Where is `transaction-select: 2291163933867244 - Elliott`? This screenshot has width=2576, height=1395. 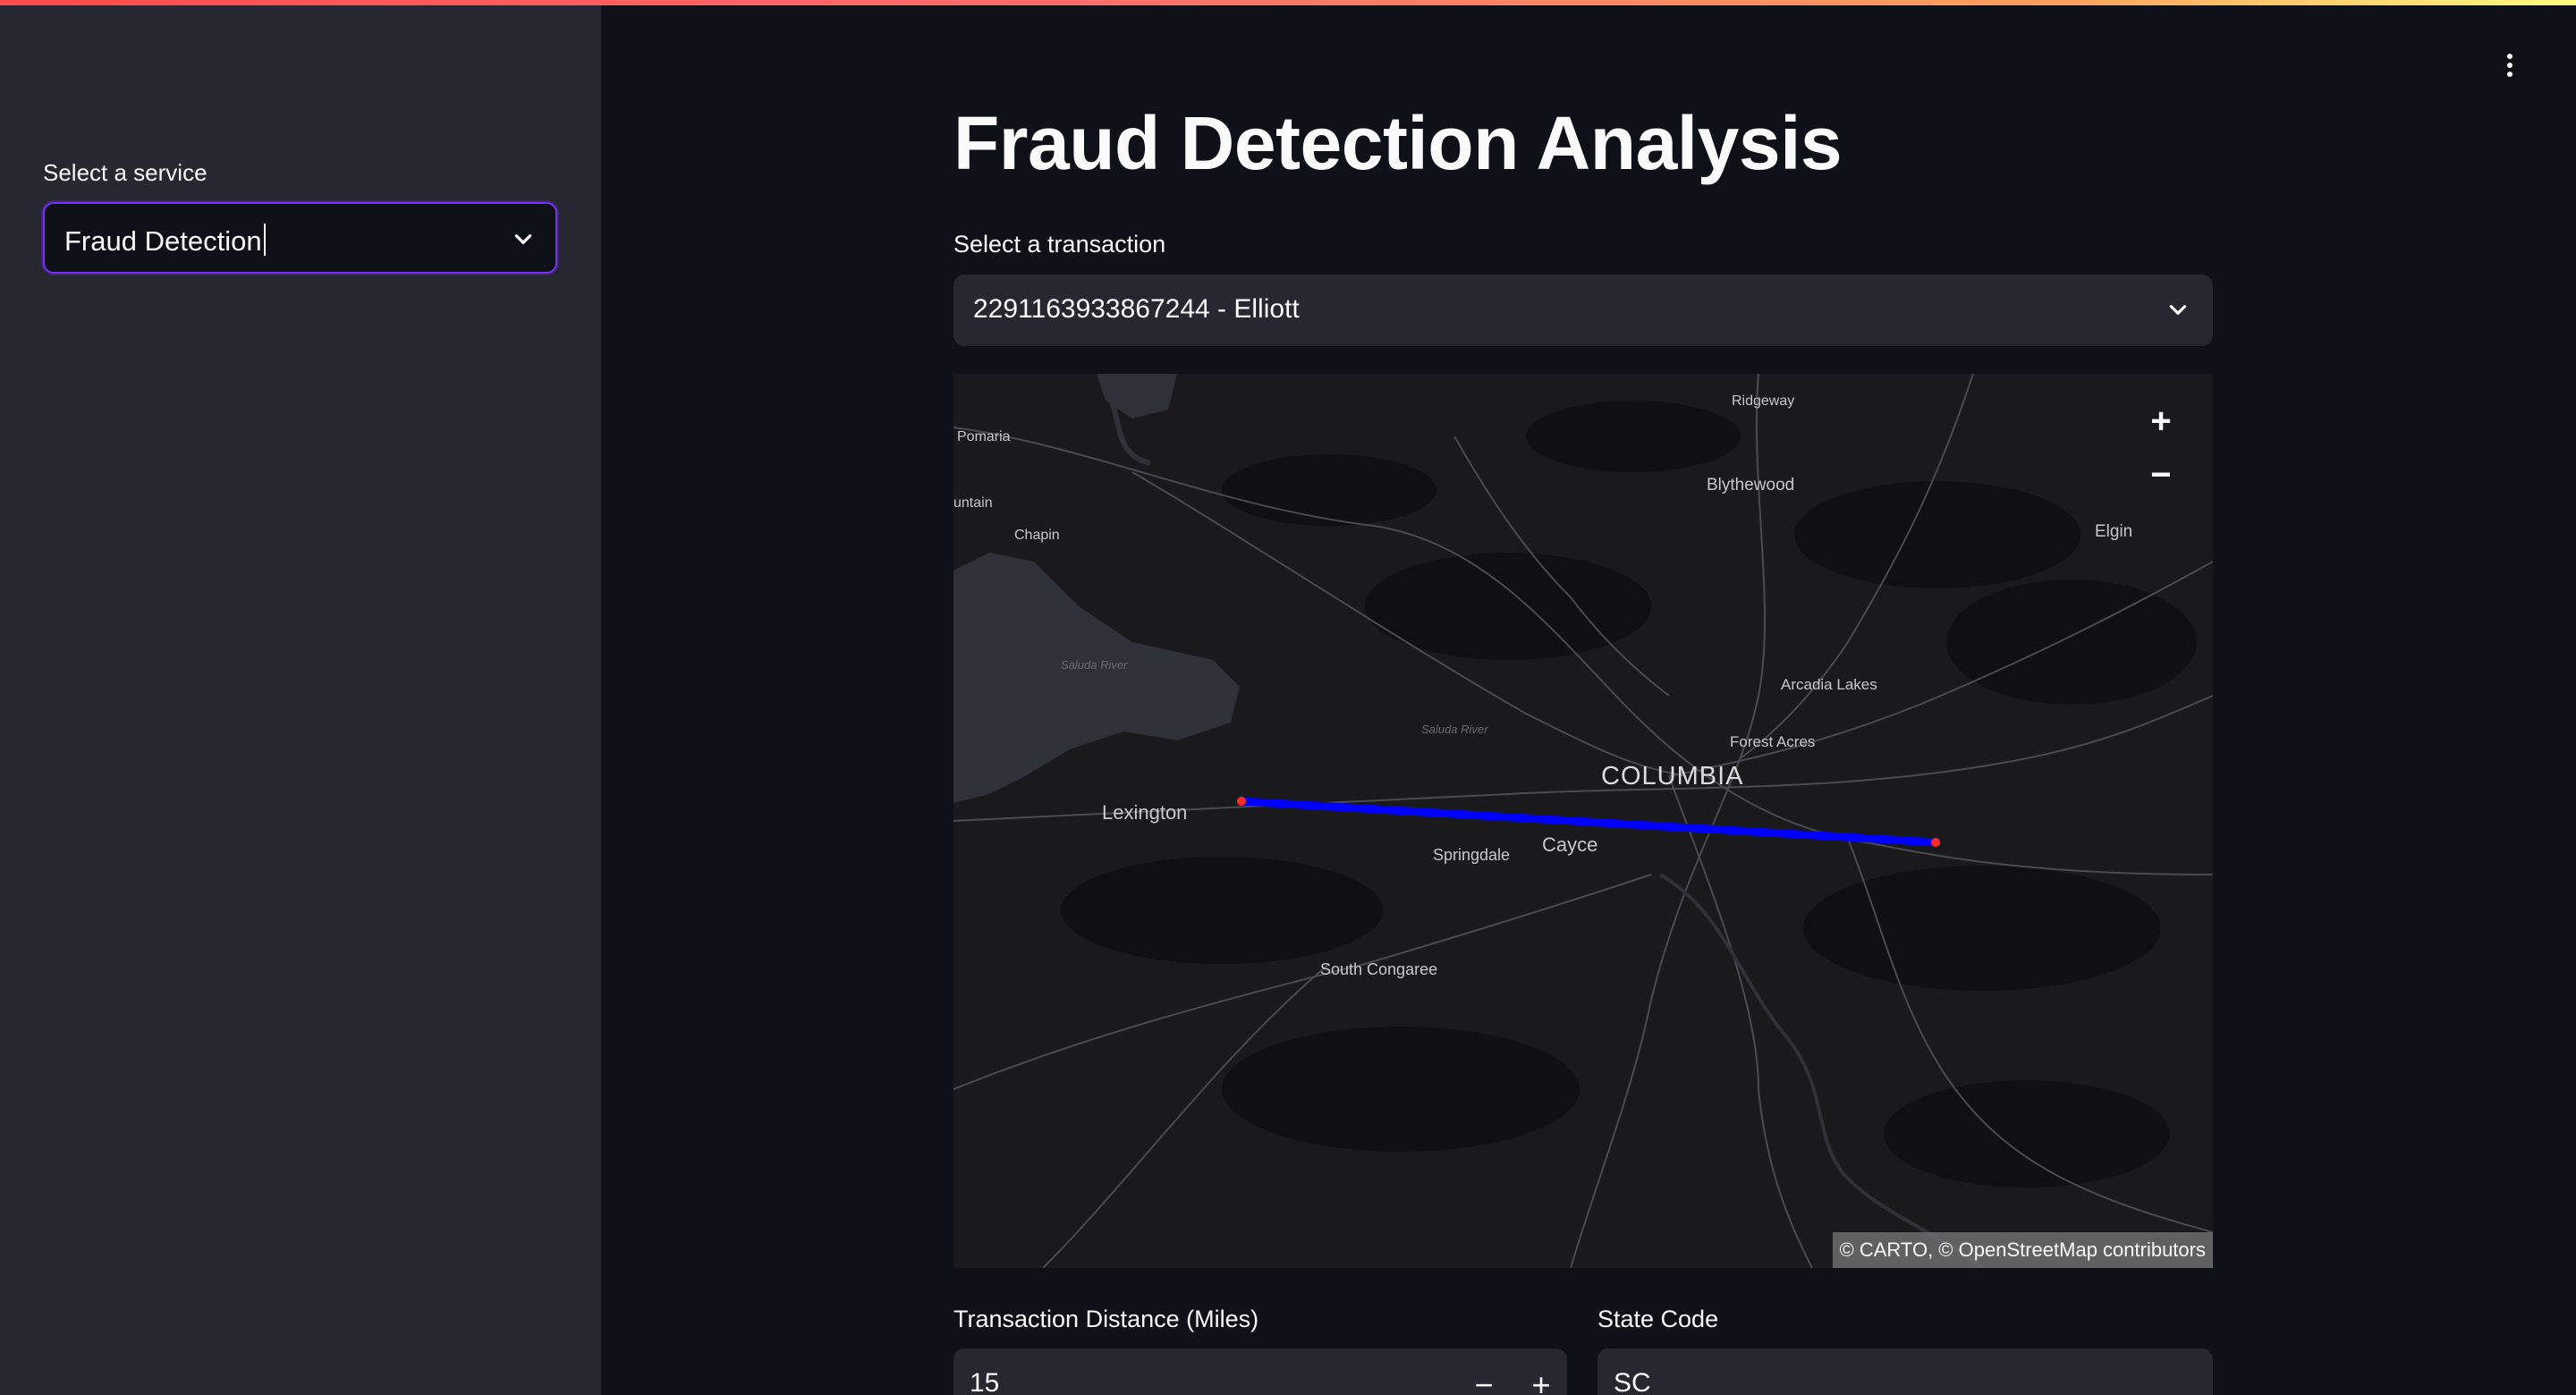 transaction-select: 2291163933867244 - Elliott is located at coordinates (1583, 310).